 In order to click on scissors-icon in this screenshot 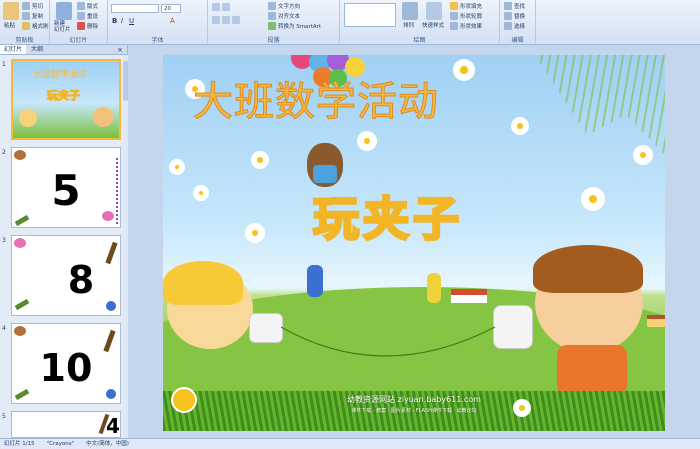, I will do `click(26, 6)`.